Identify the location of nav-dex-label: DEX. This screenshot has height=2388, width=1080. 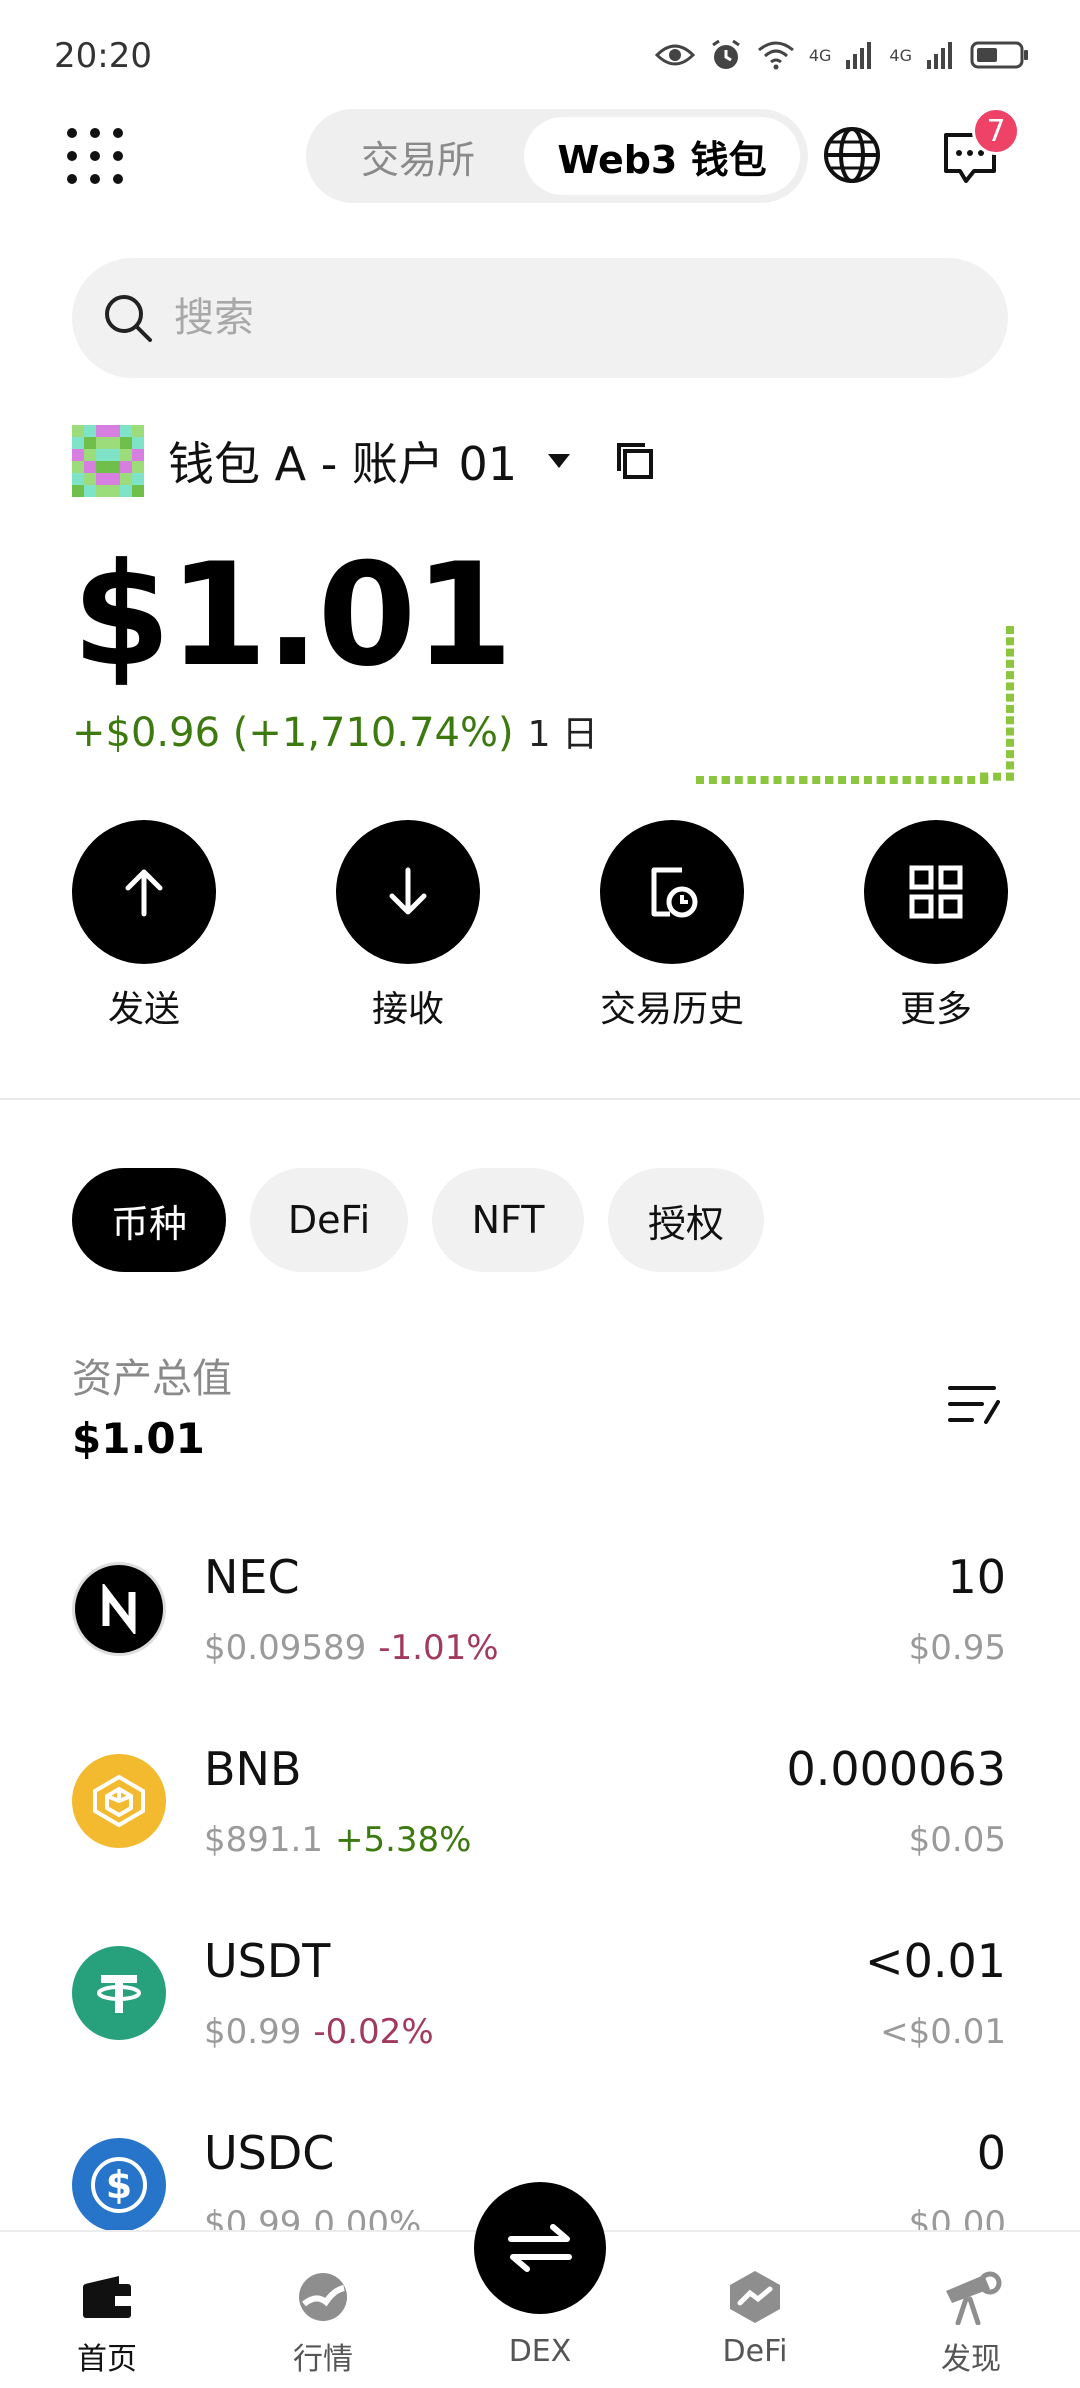
(540, 2351).